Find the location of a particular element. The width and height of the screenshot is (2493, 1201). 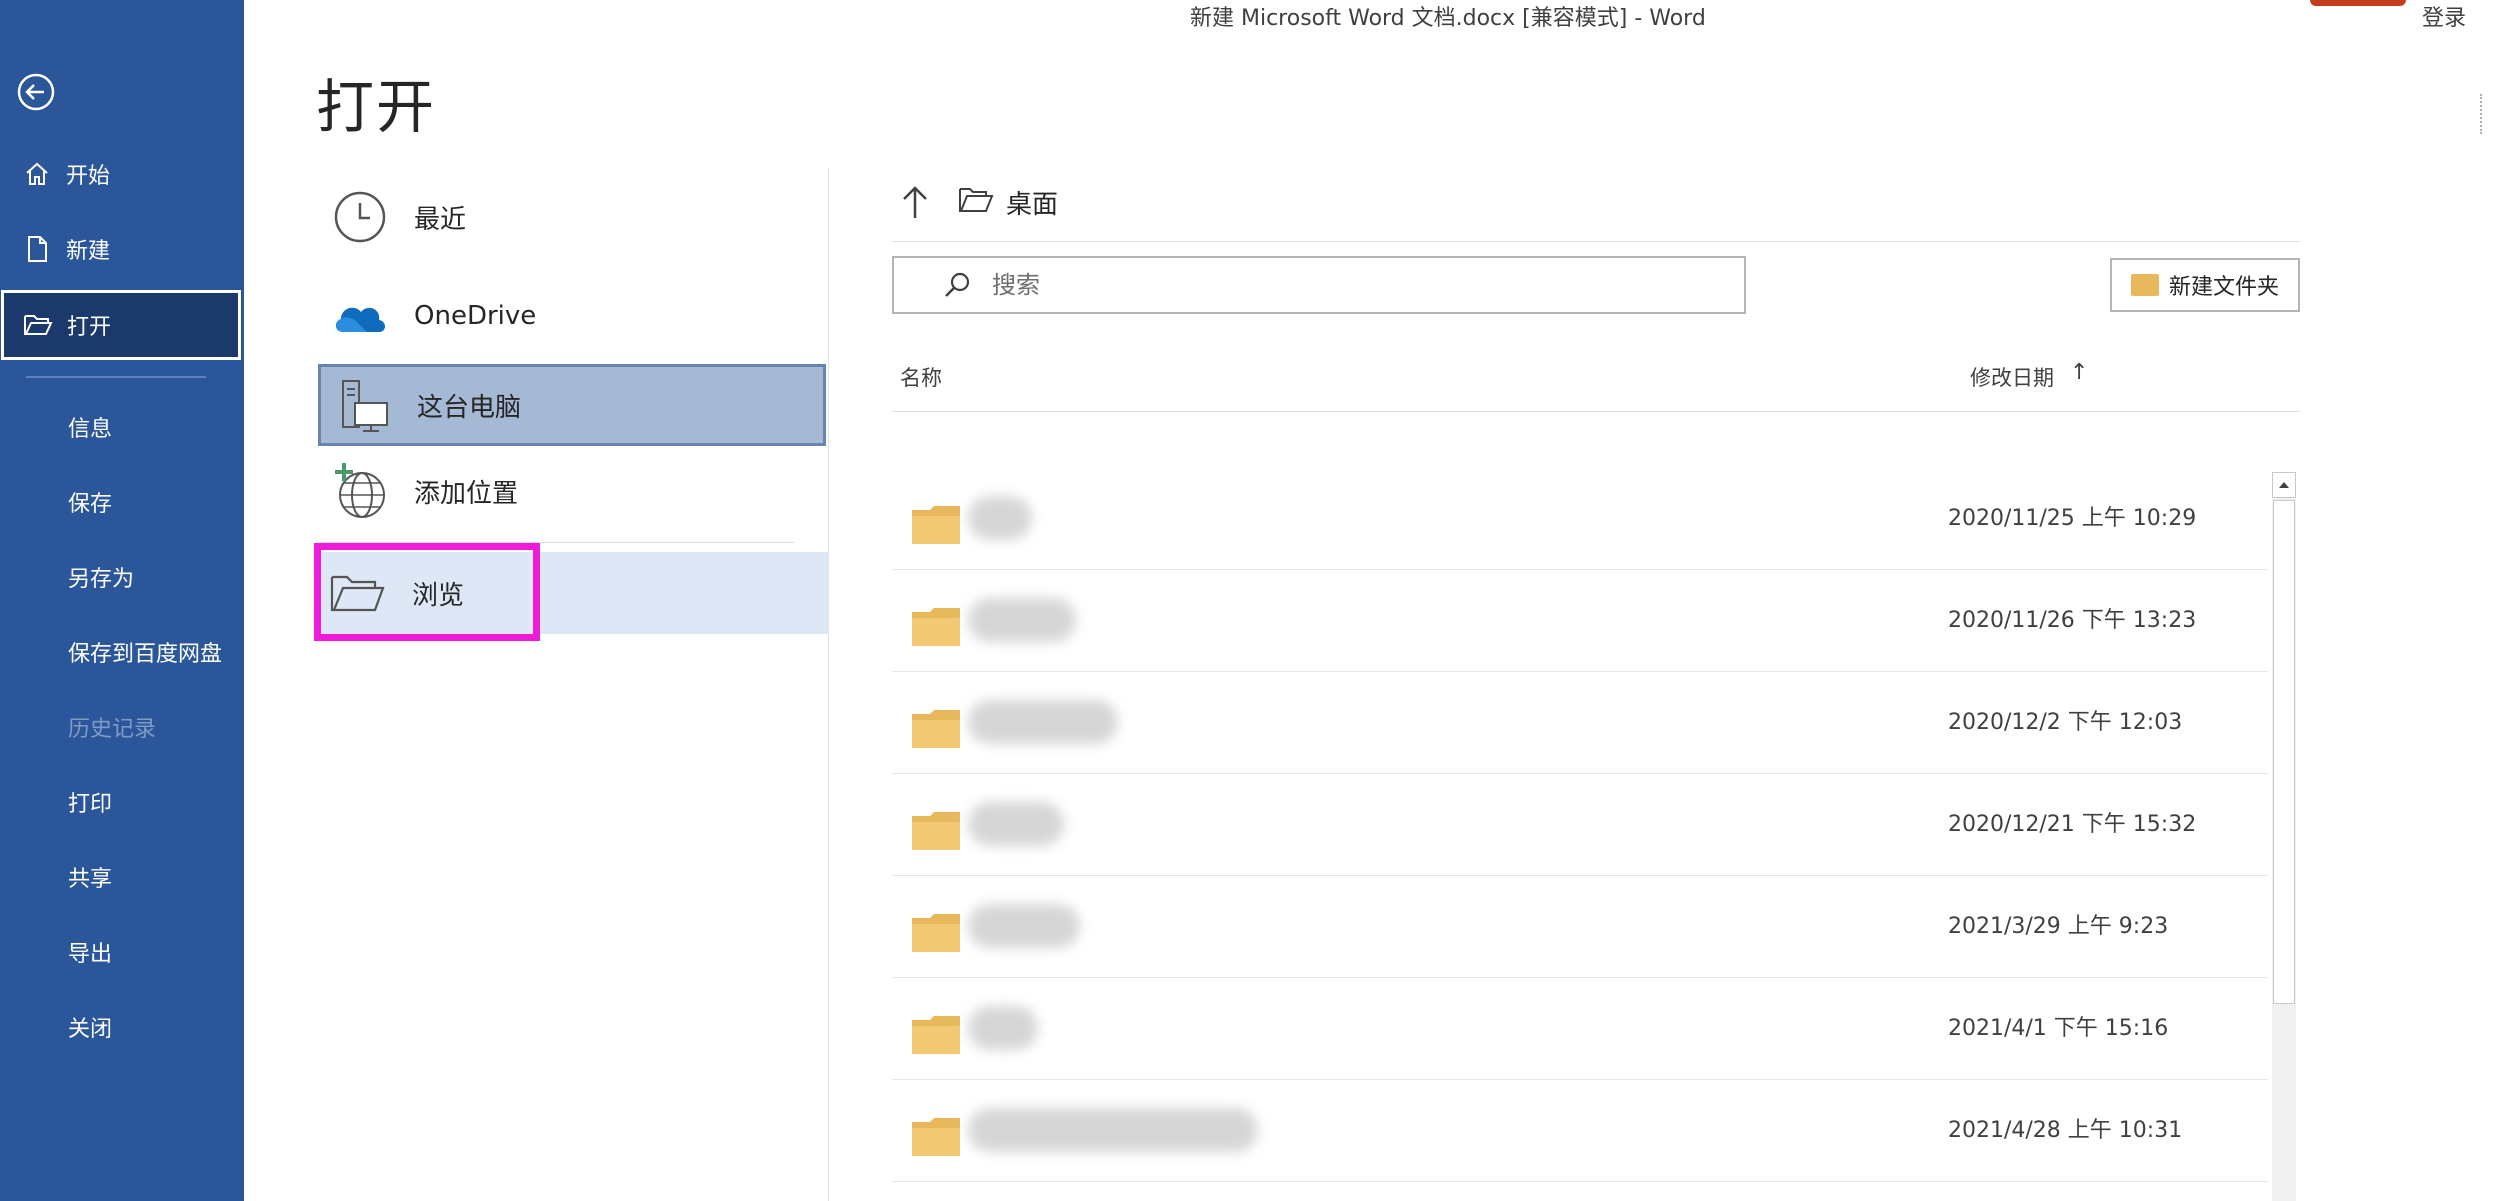

header-divider is located at coordinates (1596, 411).